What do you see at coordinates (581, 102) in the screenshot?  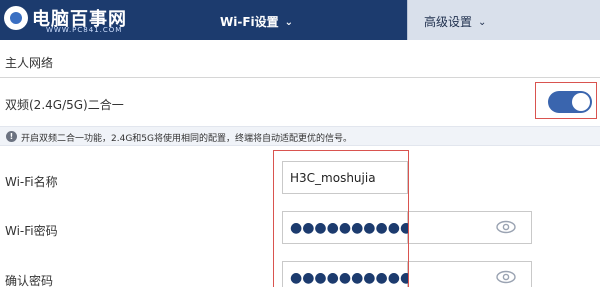 I see `toggle-knob` at bounding box center [581, 102].